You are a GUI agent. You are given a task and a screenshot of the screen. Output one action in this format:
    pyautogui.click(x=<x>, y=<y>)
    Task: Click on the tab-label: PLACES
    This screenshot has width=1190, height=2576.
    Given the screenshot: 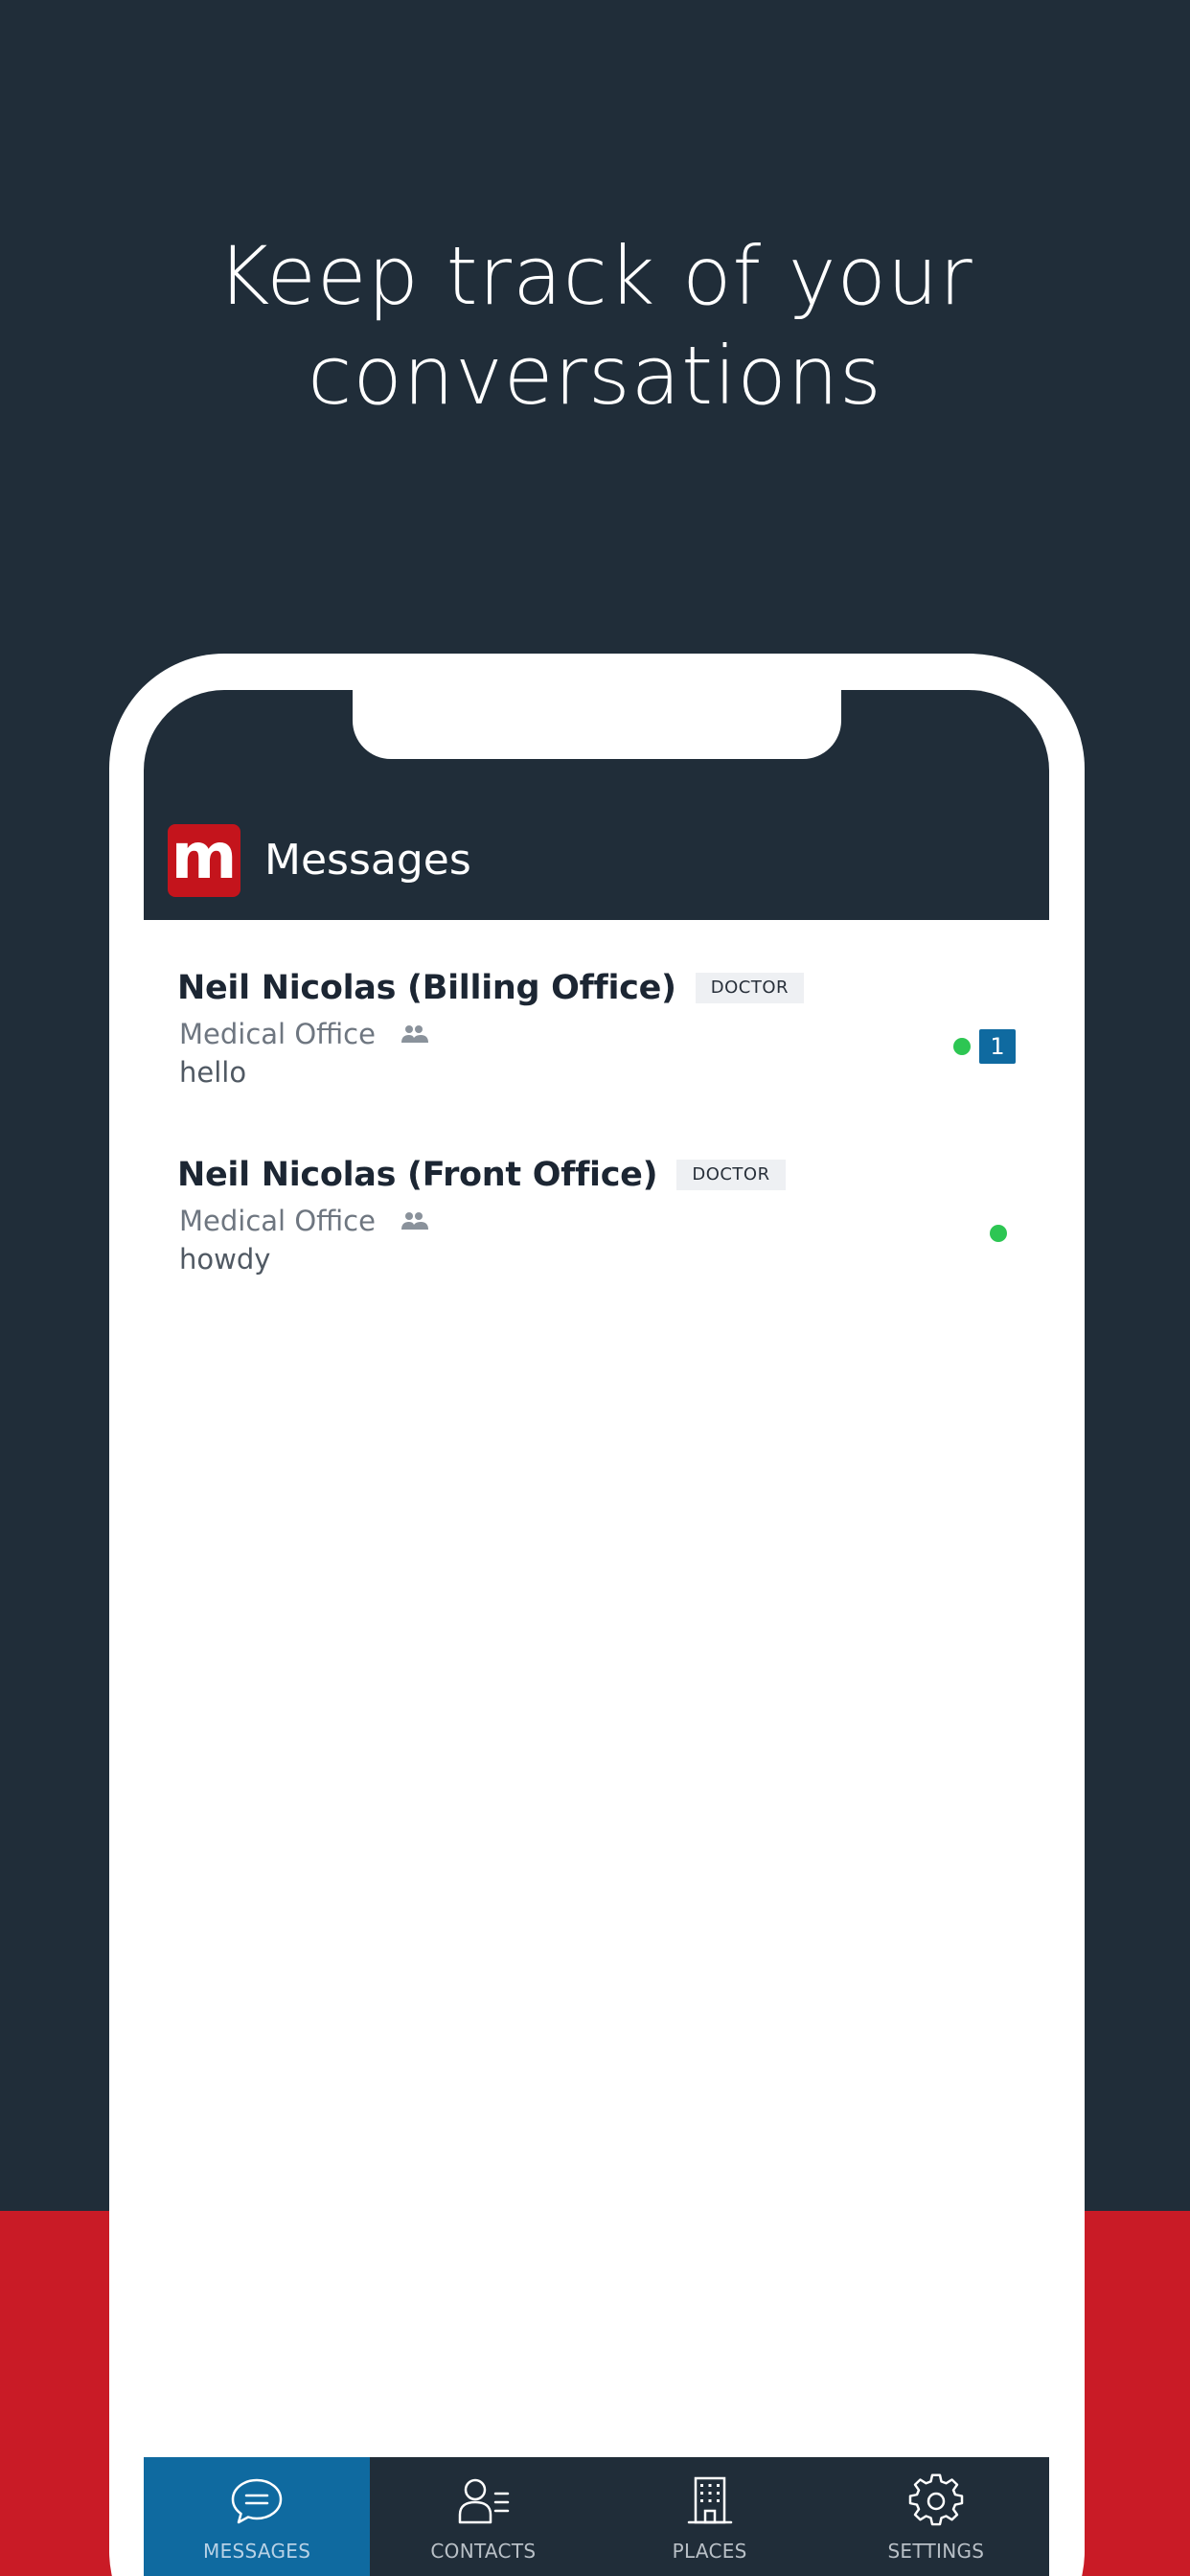 What is the action you would take?
    pyautogui.click(x=710, y=2551)
    